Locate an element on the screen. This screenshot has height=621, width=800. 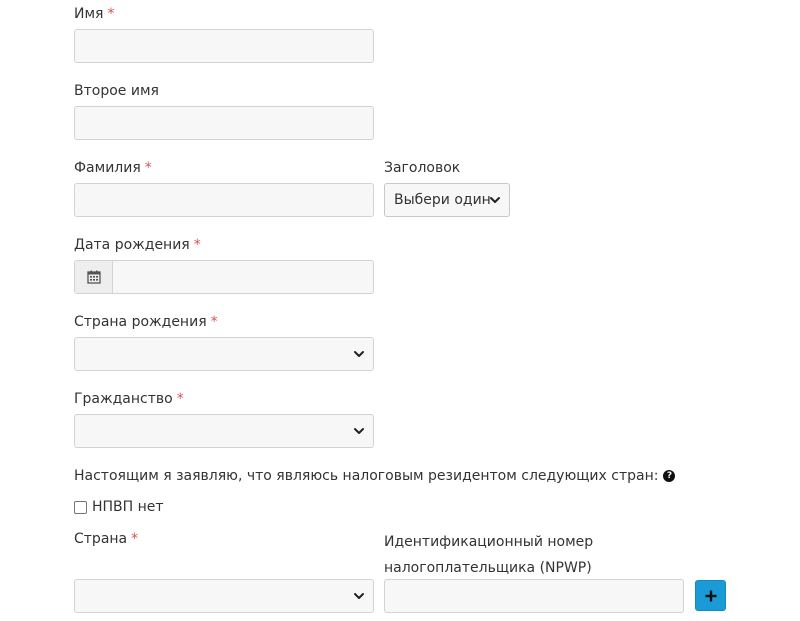
title-select: Выбери один is located at coordinates (447, 200).